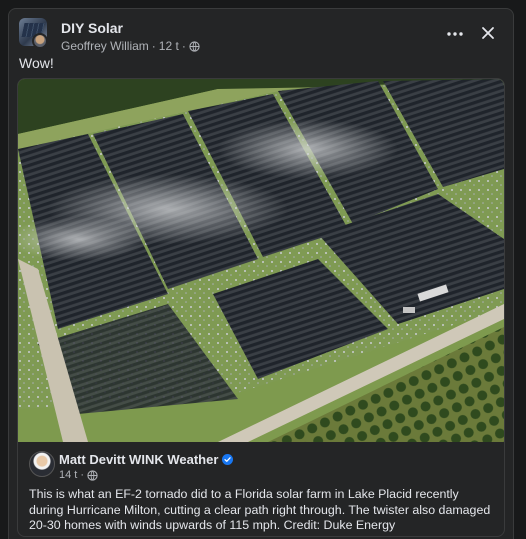 This screenshot has width=526, height=539. I want to click on group-name: DIY Solar, so click(92, 28).